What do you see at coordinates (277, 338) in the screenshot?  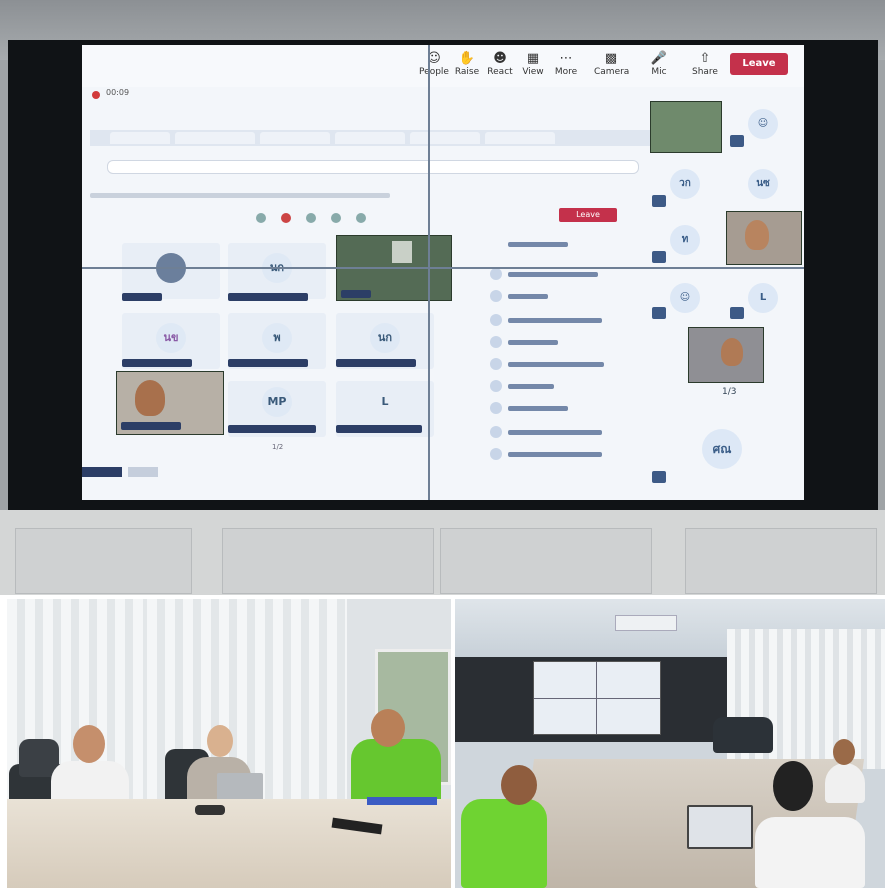 I see `participant-avatar: พ` at bounding box center [277, 338].